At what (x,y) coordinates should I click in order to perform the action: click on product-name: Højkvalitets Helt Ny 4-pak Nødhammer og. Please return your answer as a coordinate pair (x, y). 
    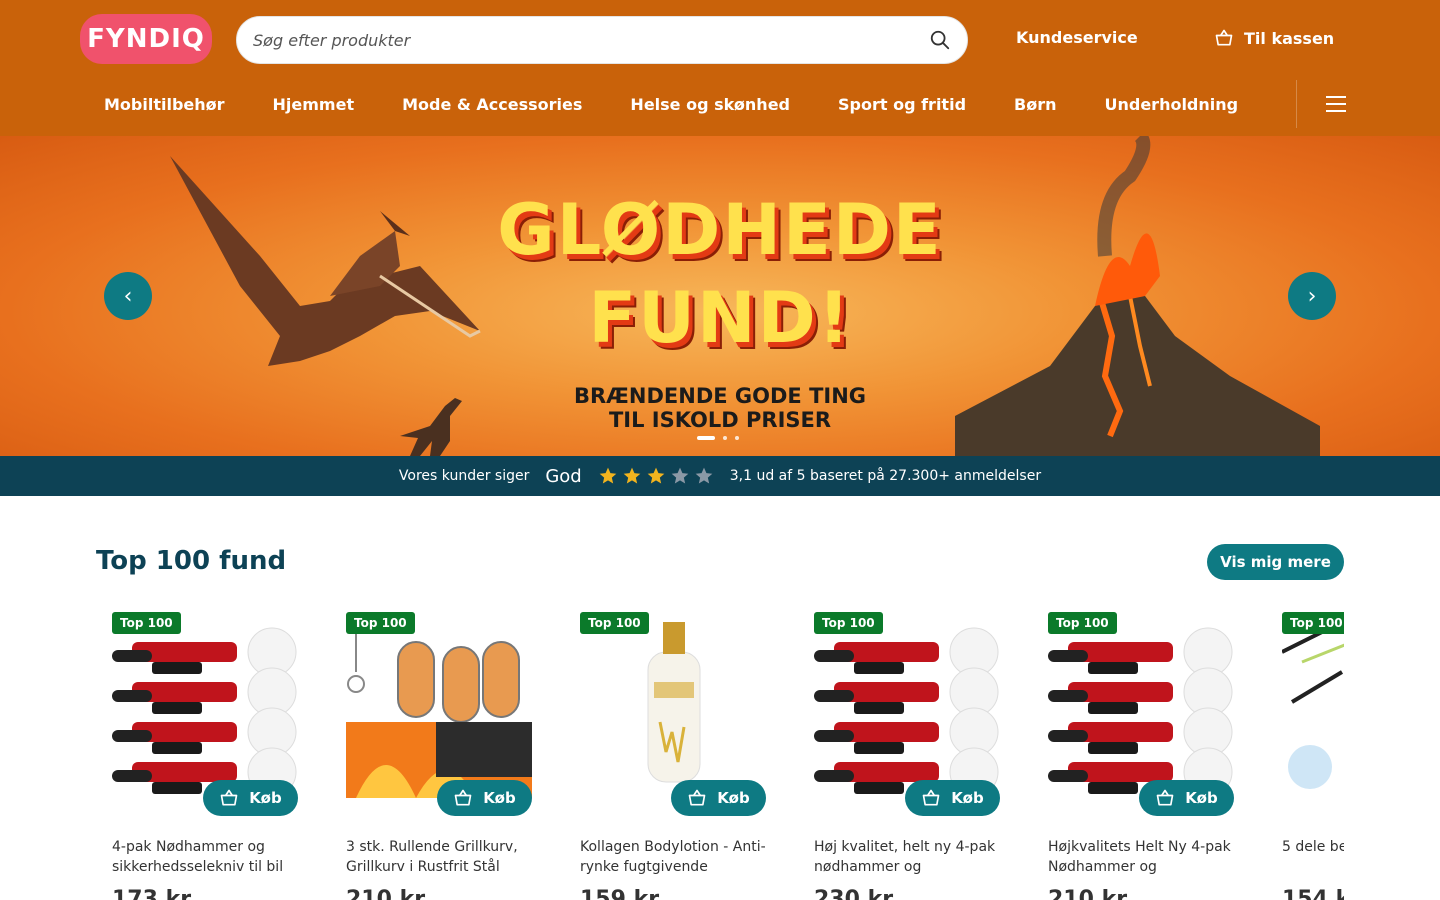
    Looking at the image, I should click on (1141, 857).